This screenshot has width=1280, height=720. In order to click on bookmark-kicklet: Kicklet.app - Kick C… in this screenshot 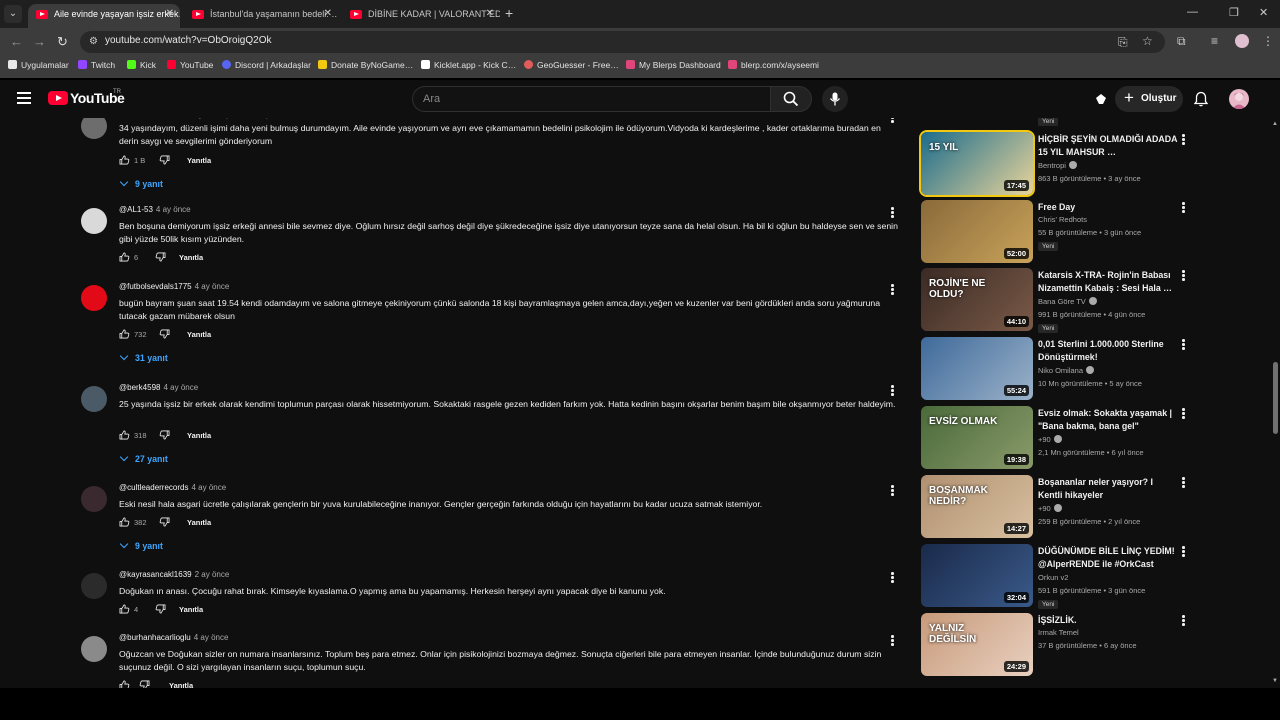, I will do `click(468, 65)`.